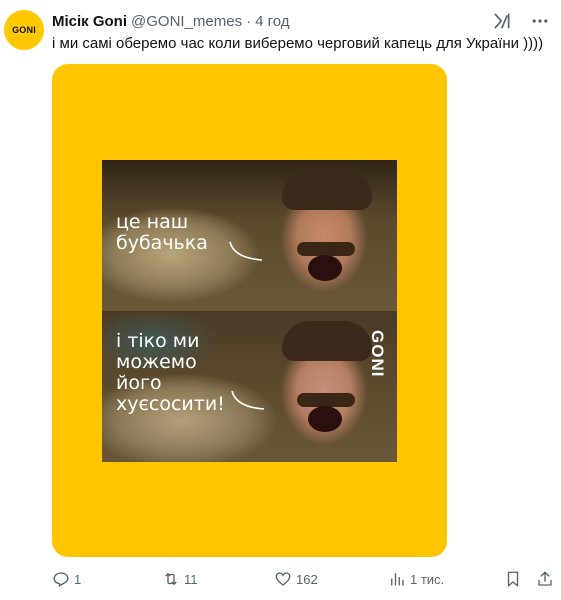  I want to click on share-icon, so click(545, 578).